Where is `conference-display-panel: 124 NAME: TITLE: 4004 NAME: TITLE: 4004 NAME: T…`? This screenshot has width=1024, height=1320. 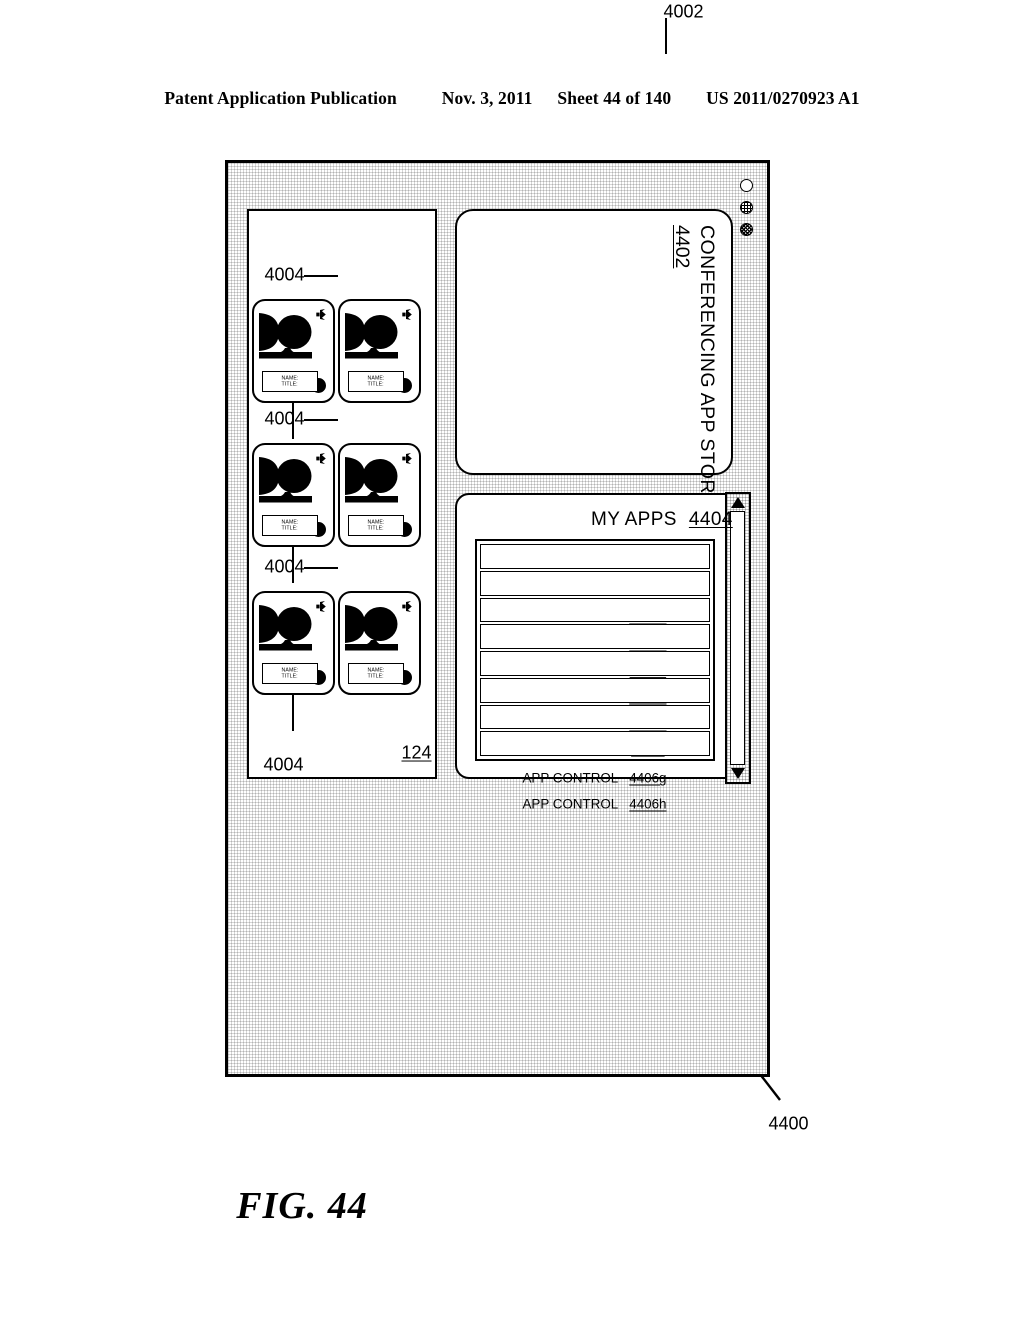
conference-display-panel: 124 NAME: TITLE: 4004 NAME: TITLE: 4004 NAME: T… is located at coordinates (342, 494).